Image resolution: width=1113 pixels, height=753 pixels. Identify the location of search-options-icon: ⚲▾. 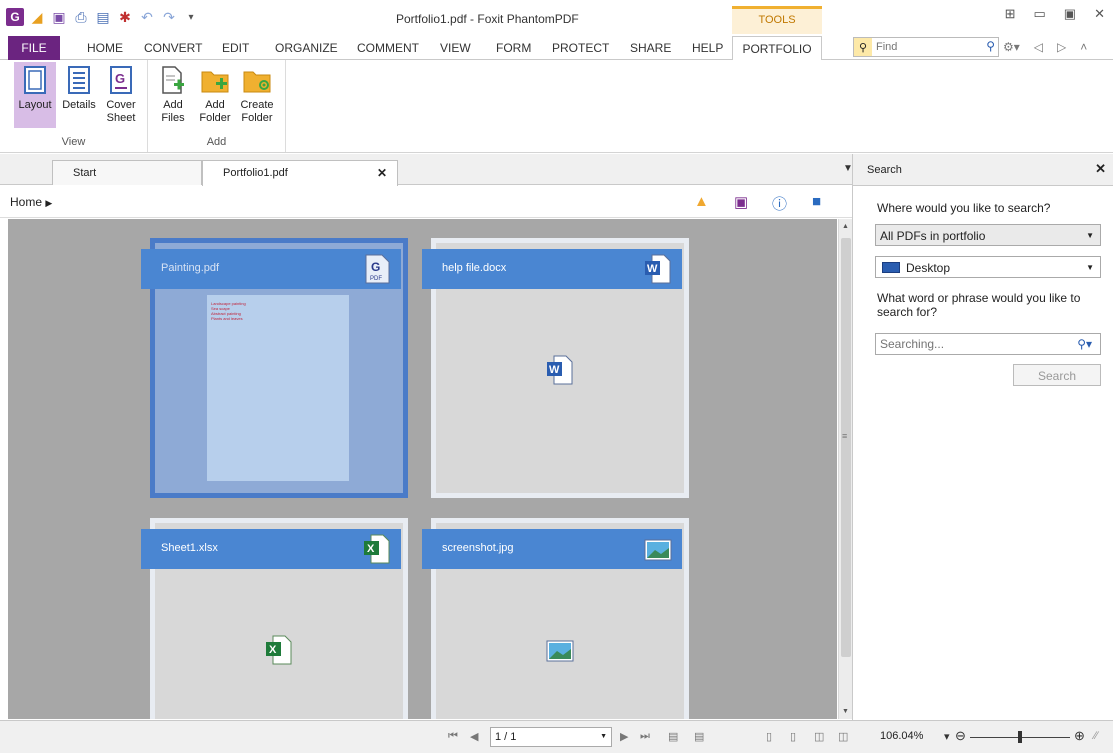
(1084, 344).